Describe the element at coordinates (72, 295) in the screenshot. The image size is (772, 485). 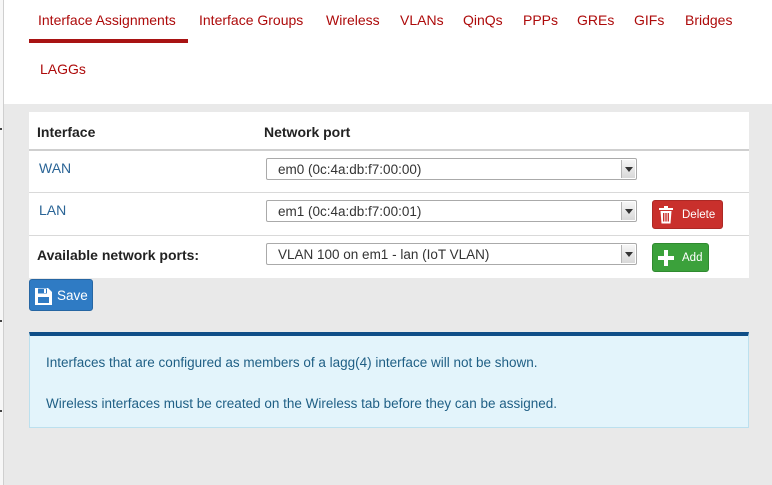
I see `save-button-label: Save` at that location.